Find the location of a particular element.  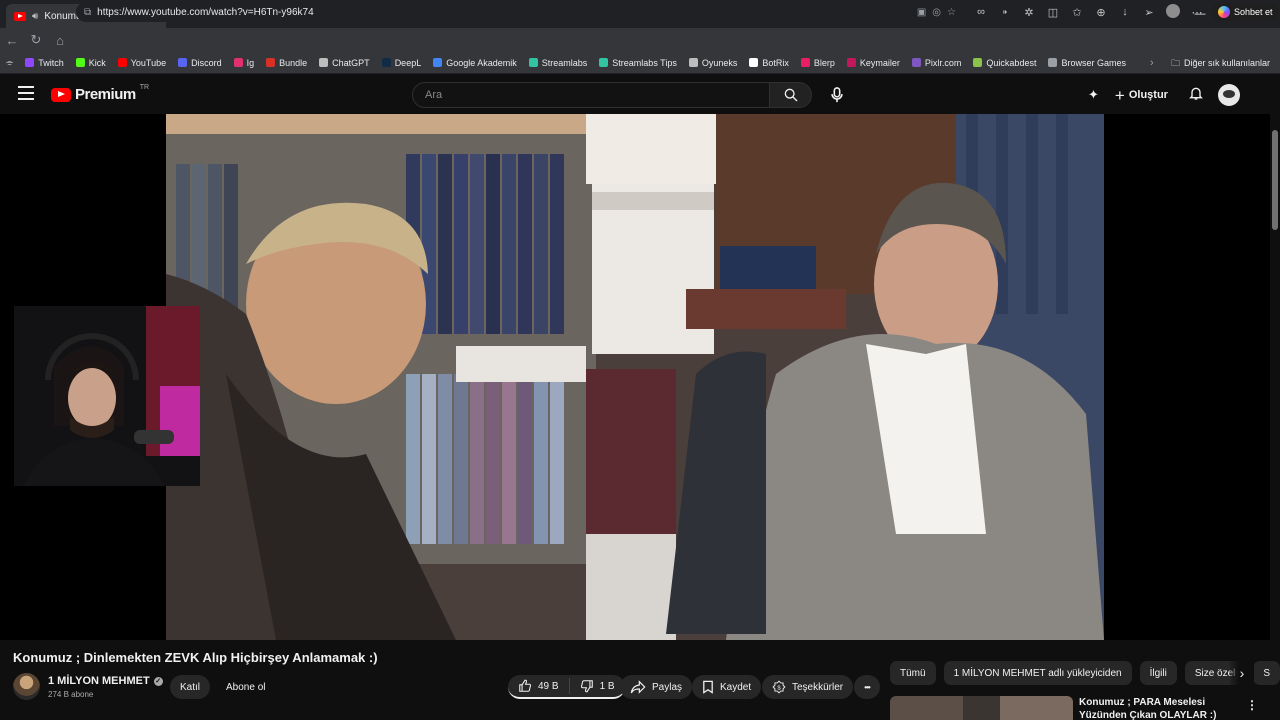

app-available-icon: ▣ is located at coordinates (921, 12).